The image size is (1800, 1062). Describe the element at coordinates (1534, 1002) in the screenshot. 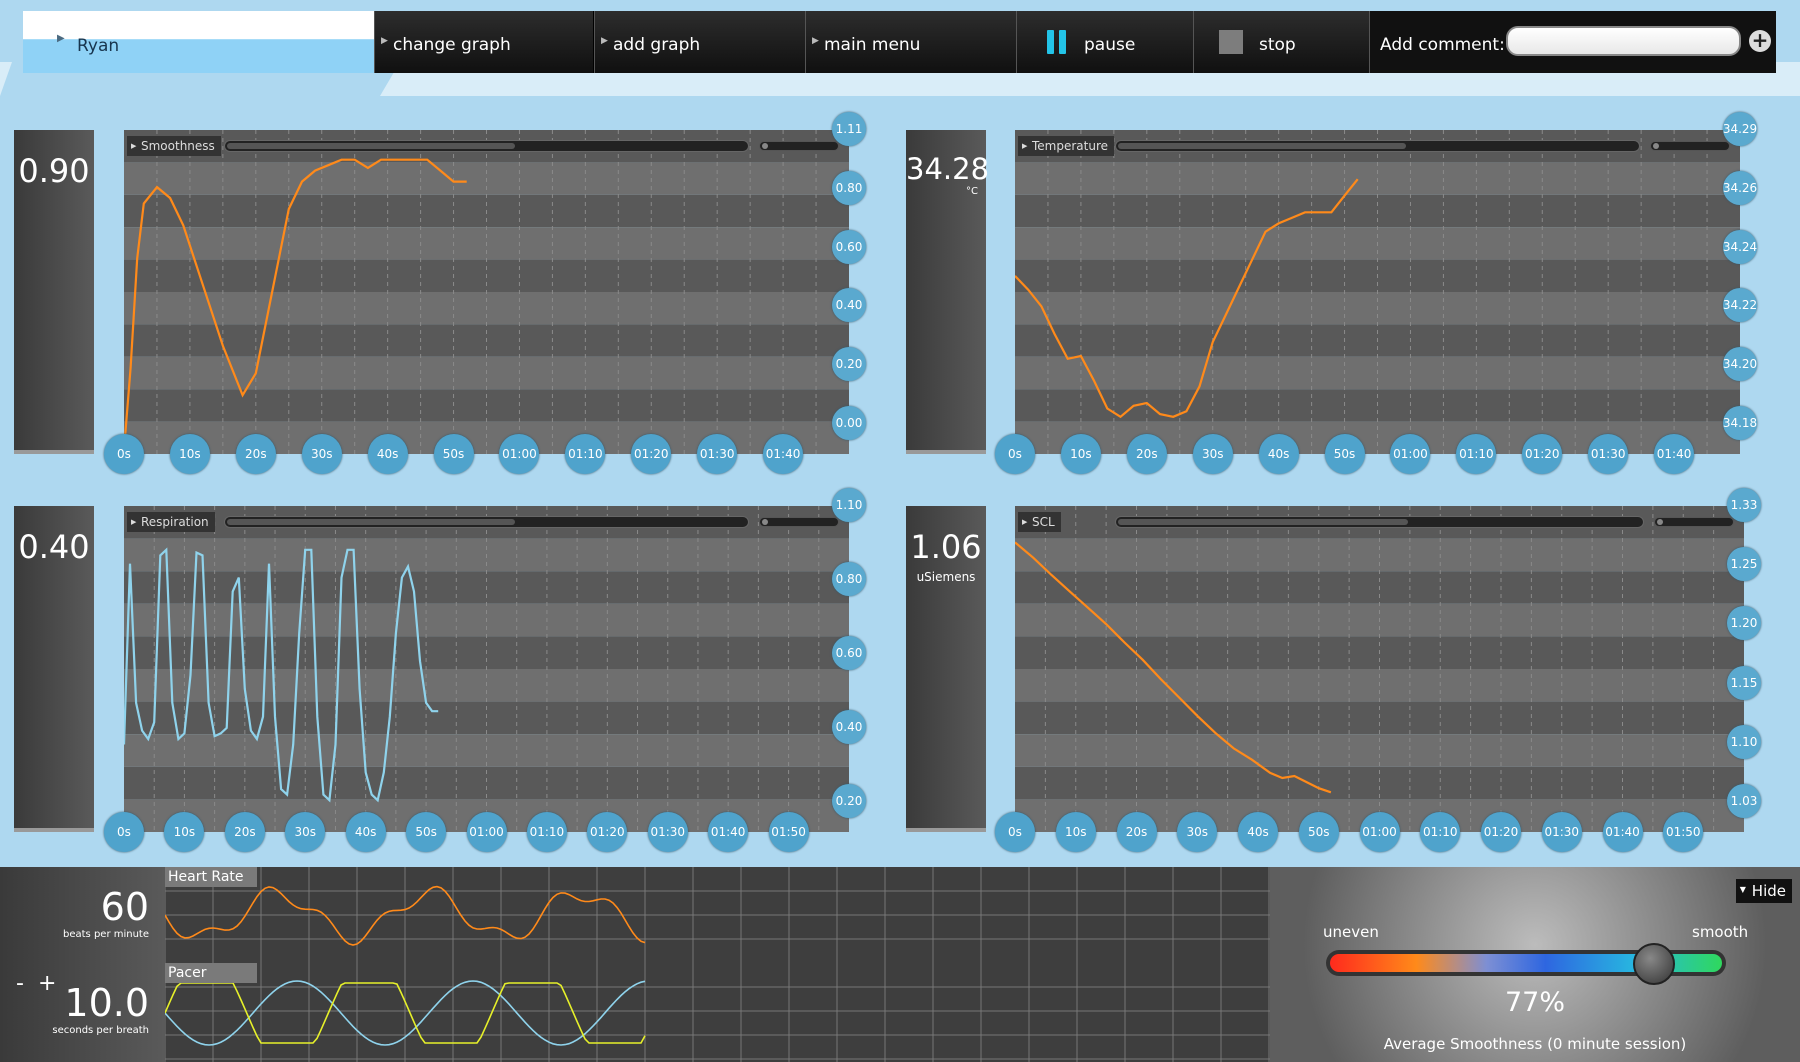

I see `smoothness-percent: 77%` at that location.